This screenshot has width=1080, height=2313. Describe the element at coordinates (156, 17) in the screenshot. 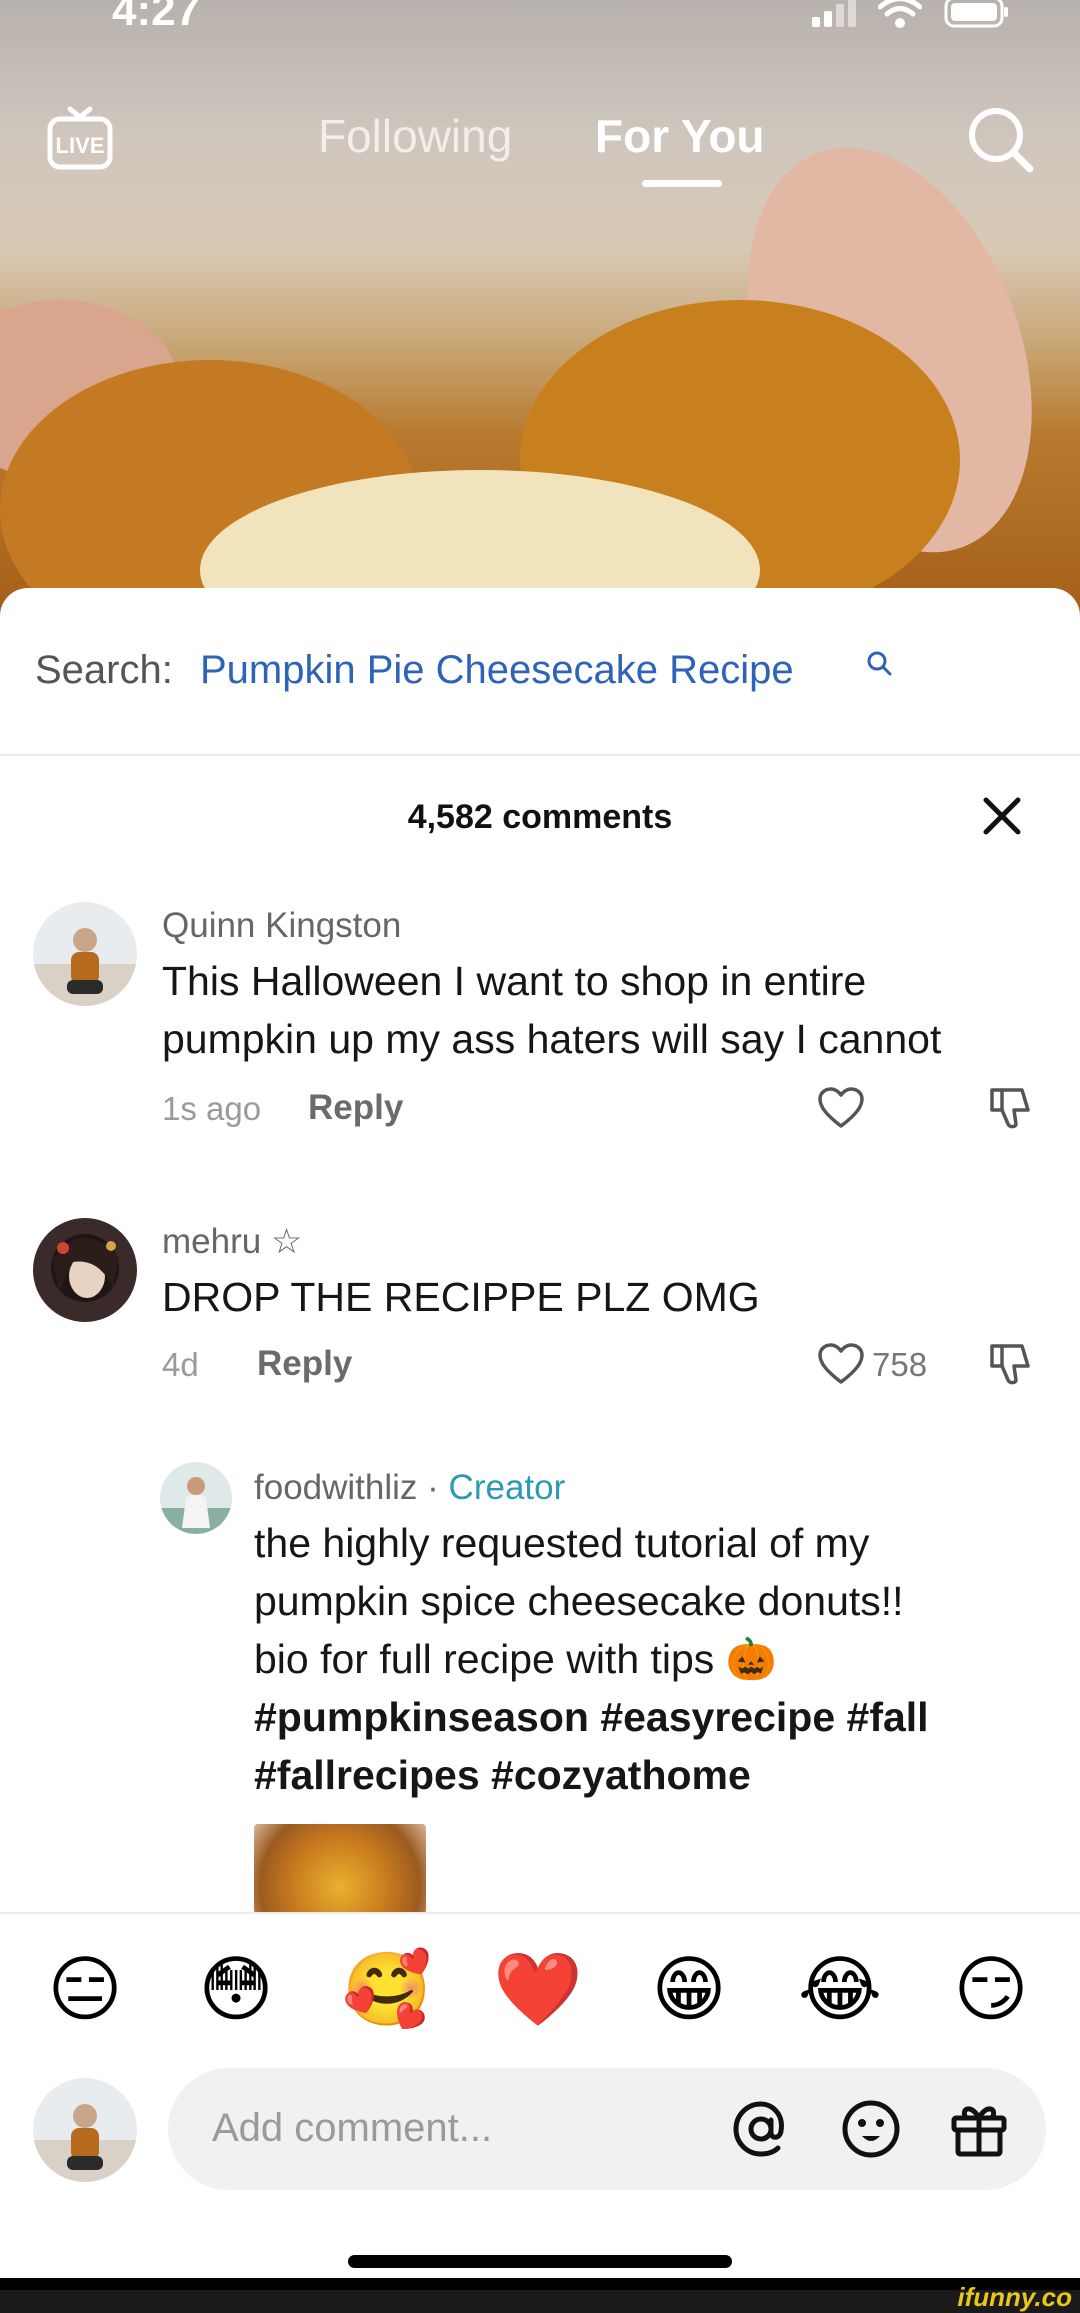

I see `status-time: 4:27` at that location.